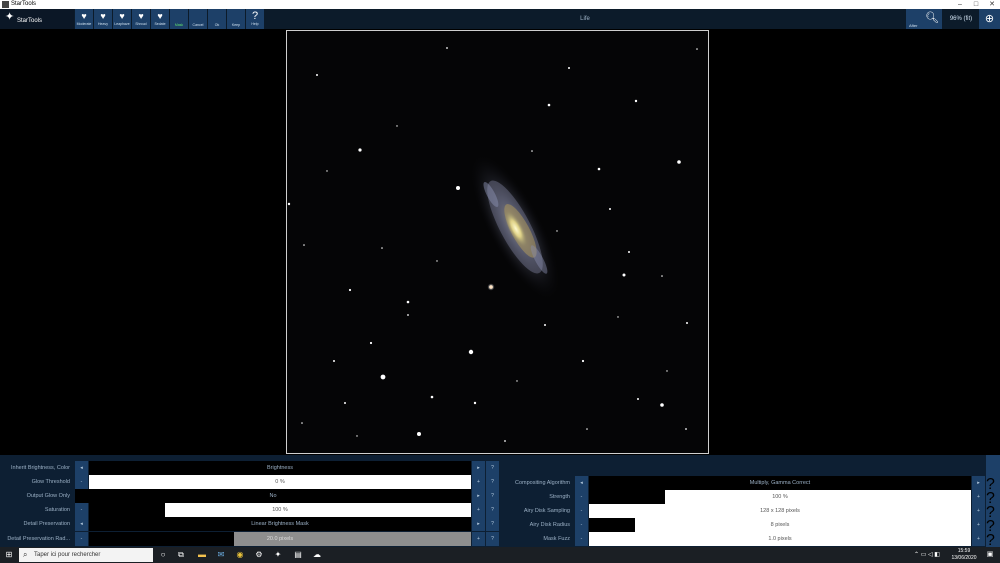  I want to click on help-button-strip: ? ? ? ? ?, so click(993, 502).